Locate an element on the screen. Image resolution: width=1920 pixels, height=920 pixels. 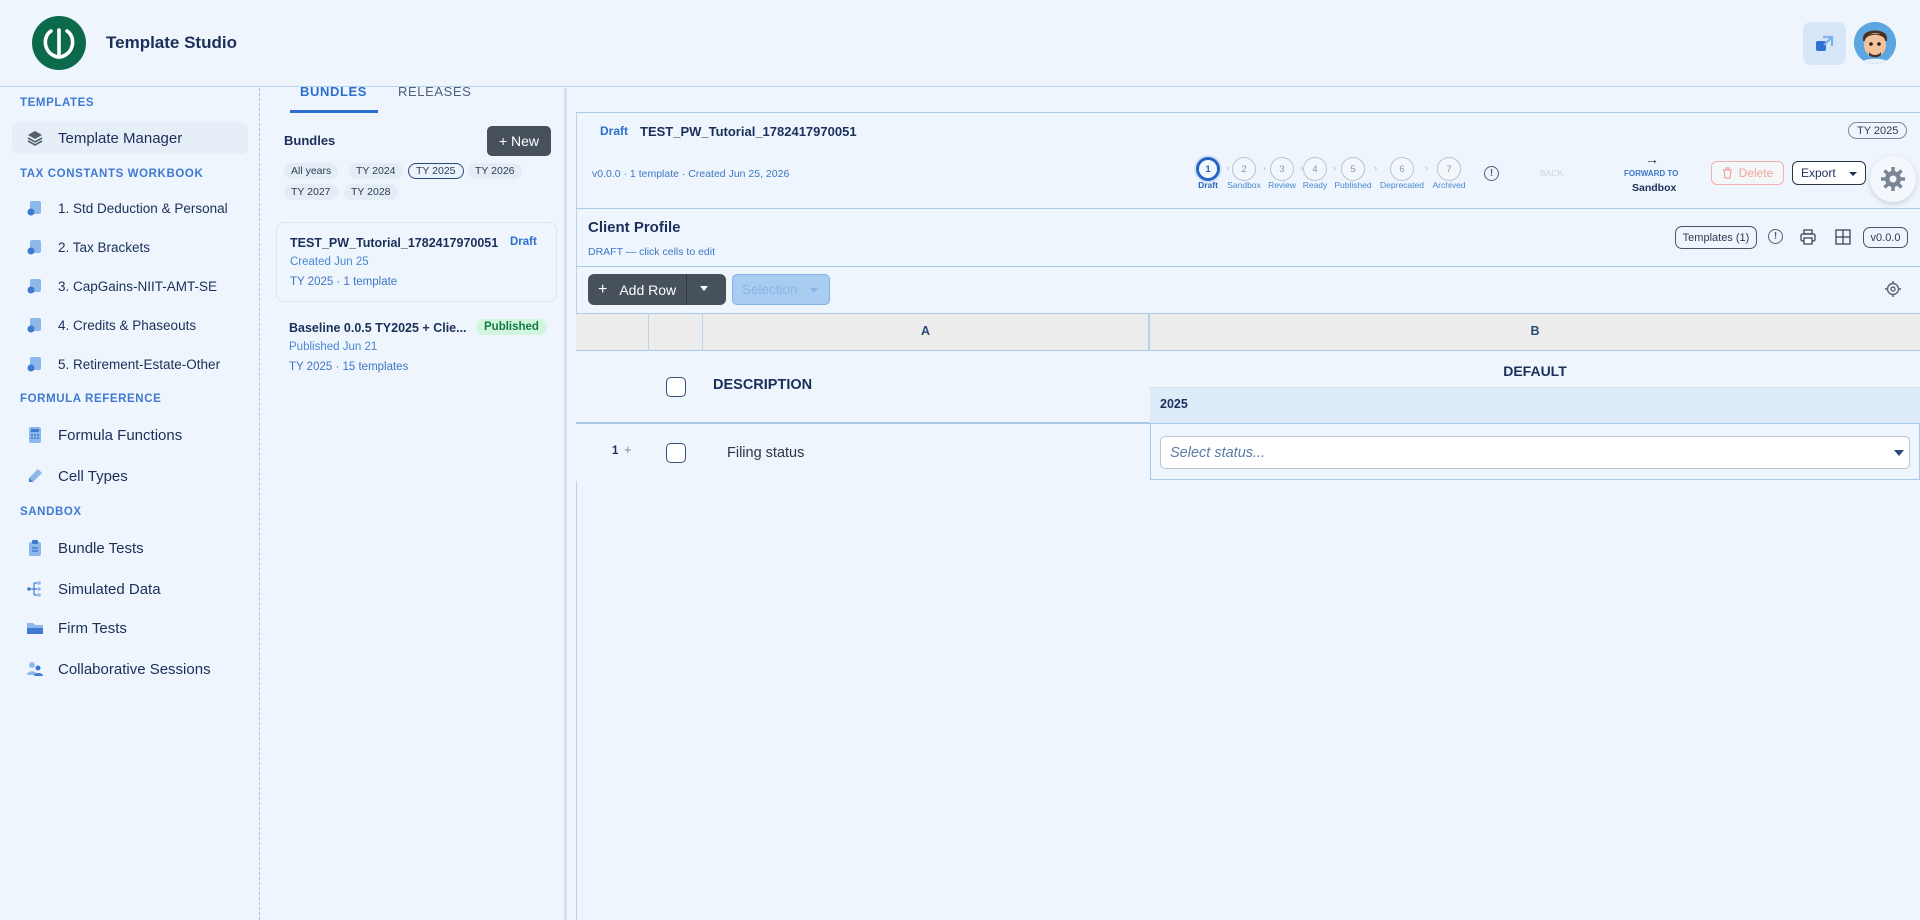
export-label: Export is located at coordinates (1818, 173).